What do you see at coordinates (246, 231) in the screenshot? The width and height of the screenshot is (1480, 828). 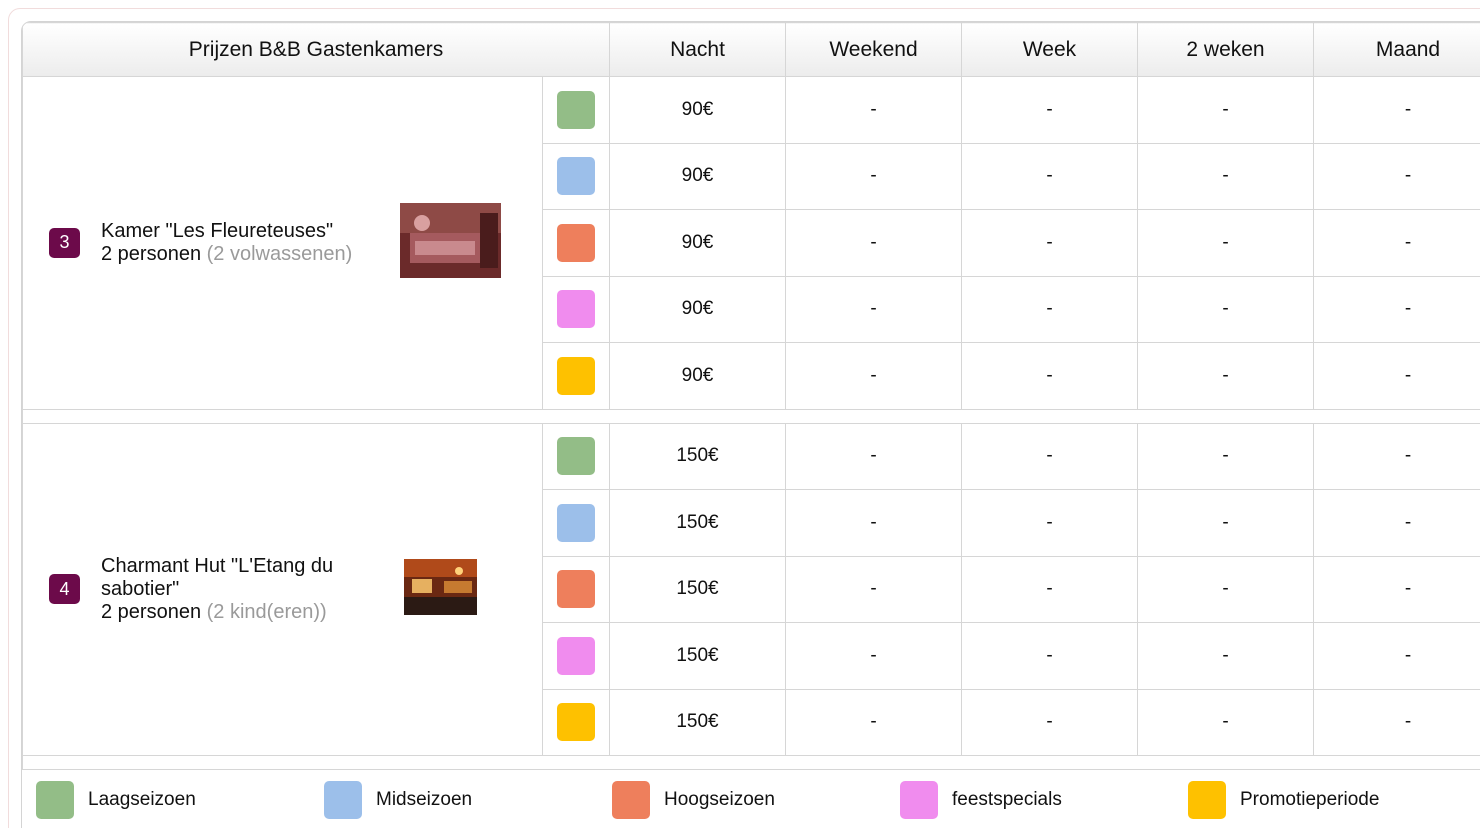 I see `room-name: Kamer "Les Fleureteuses"` at bounding box center [246, 231].